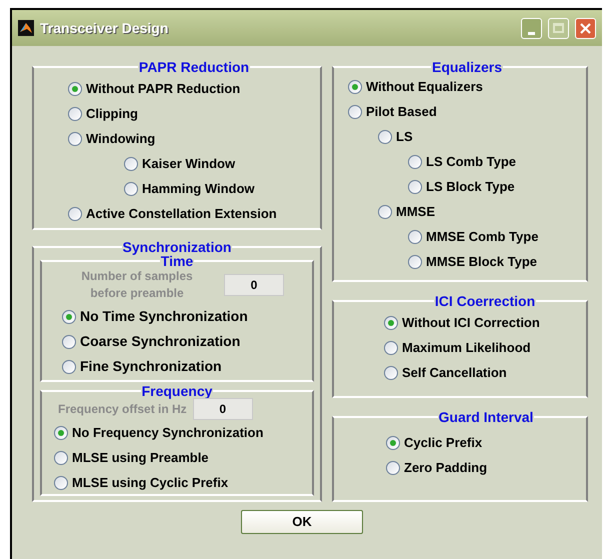 This screenshot has height=559, width=610. I want to click on app-logo-icon, so click(26, 28).